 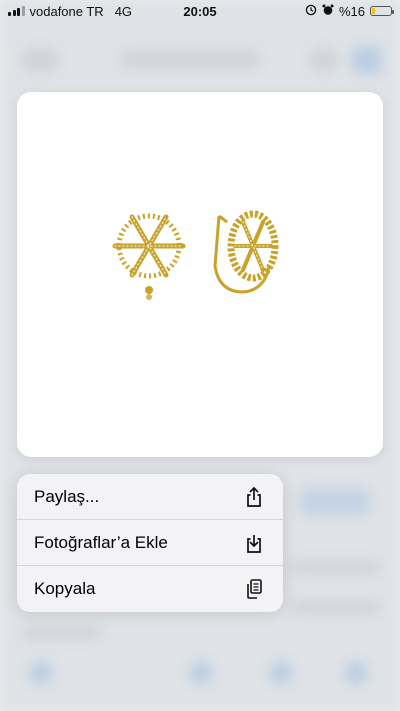 What do you see at coordinates (254, 497) in the screenshot?
I see `share-icon` at bounding box center [254, 497].